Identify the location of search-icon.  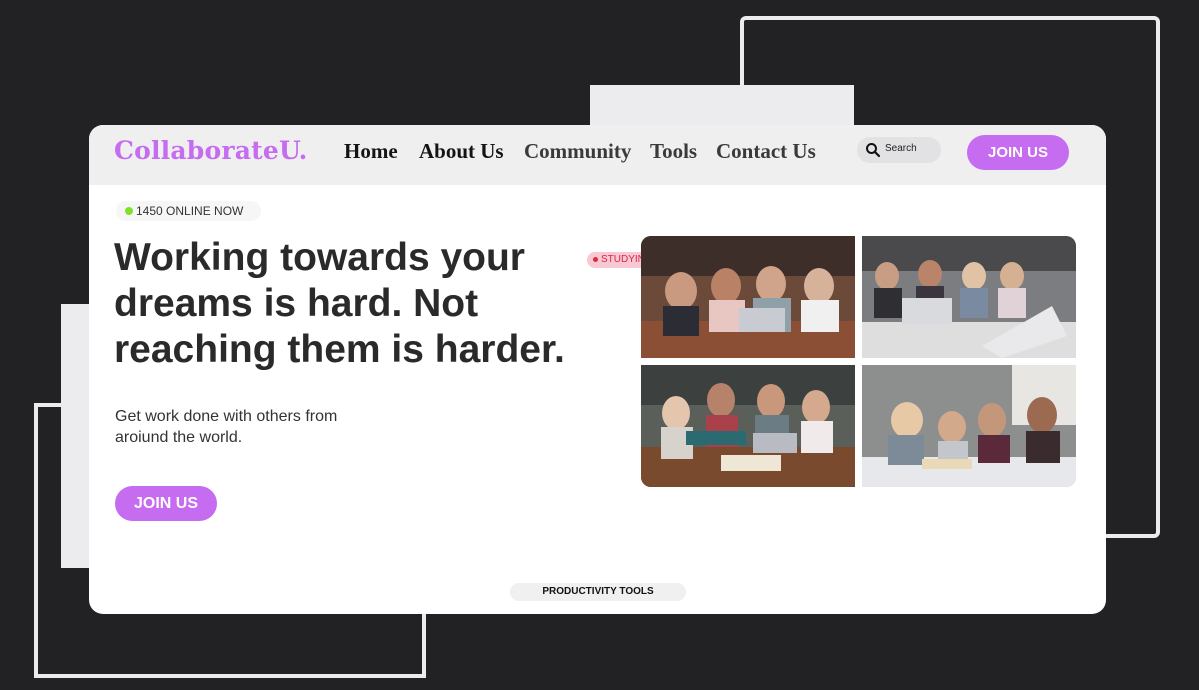
(873, 150).